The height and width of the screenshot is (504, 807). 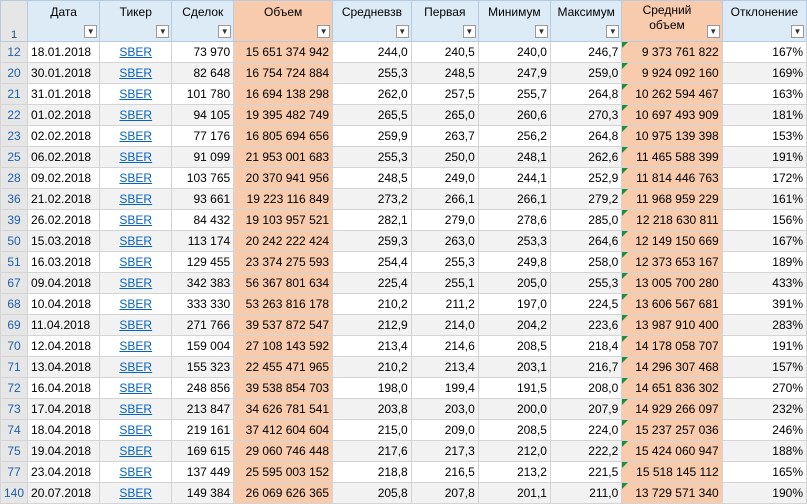 I want to click on row-number: 50, so click(x=14, y=241).